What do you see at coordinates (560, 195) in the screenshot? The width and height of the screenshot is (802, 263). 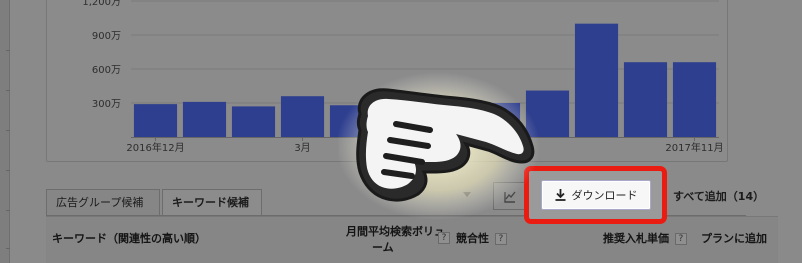 I see `download-icon` at bounding box center [560, 195].